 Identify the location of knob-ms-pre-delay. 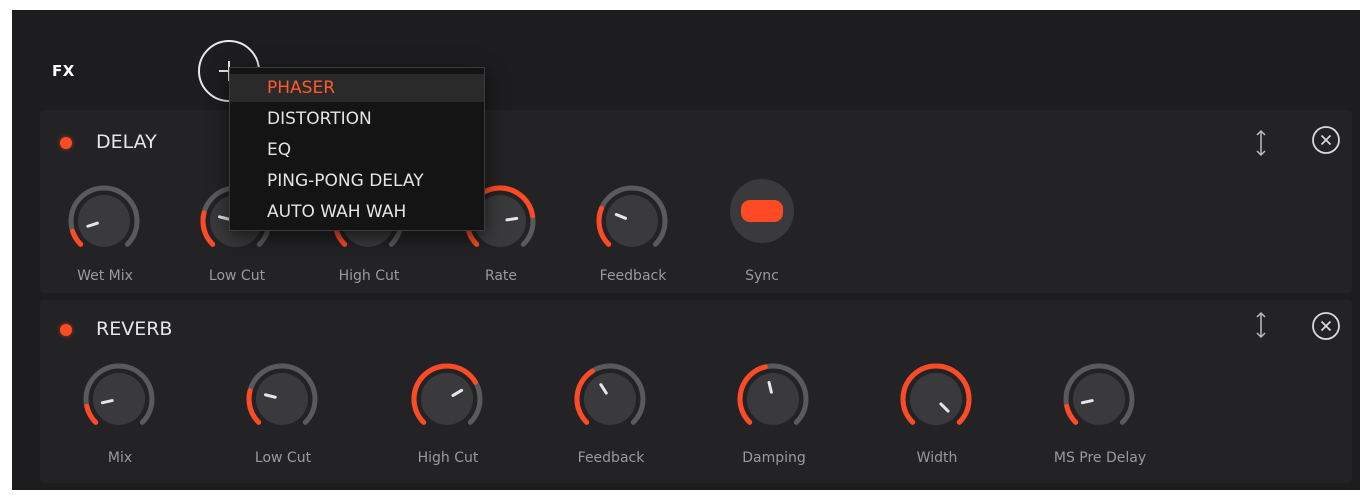
(1099, 399).